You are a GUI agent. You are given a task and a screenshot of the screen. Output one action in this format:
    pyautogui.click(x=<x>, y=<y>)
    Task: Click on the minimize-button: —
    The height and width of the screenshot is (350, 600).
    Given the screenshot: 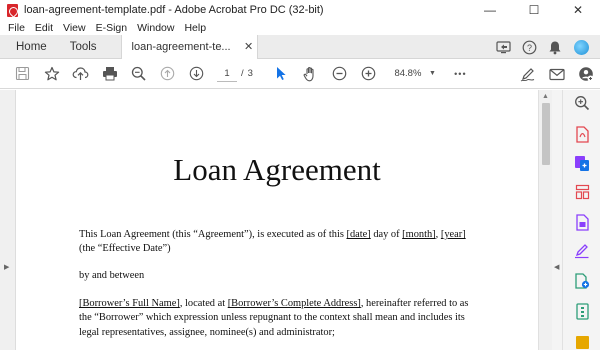 What is the action you would take?
    pyautogui.click(x=490, y=10)
    